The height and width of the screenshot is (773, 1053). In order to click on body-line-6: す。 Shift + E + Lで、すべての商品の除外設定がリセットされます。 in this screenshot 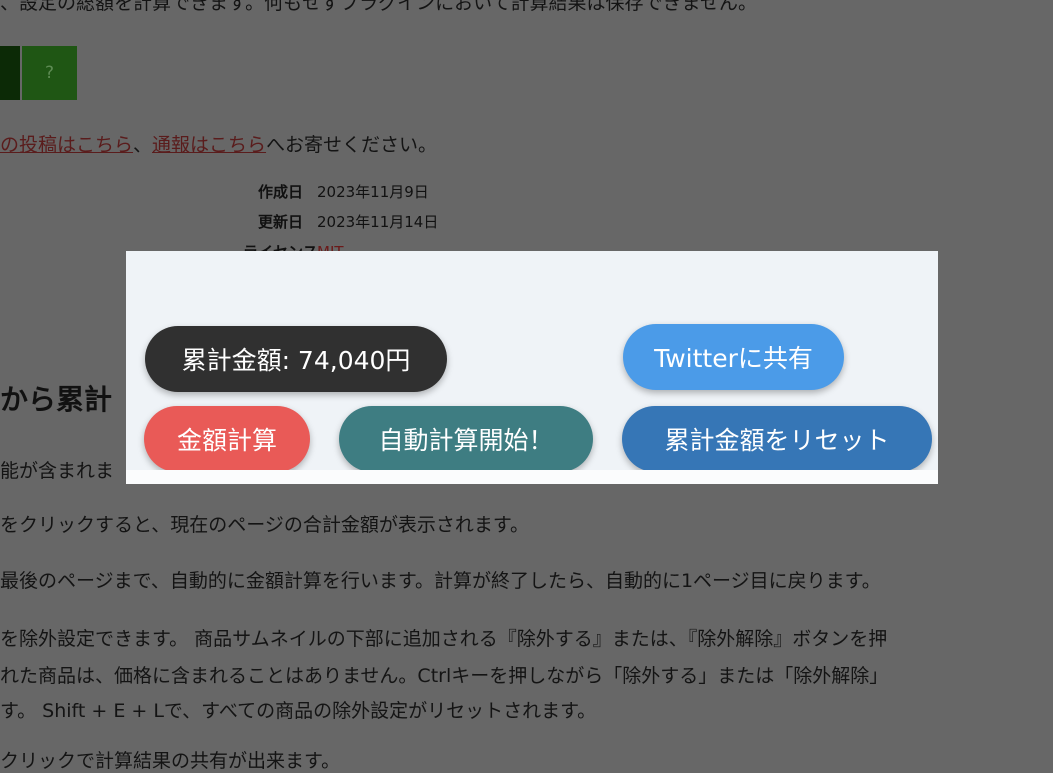, I will do `click(298, 711)`.